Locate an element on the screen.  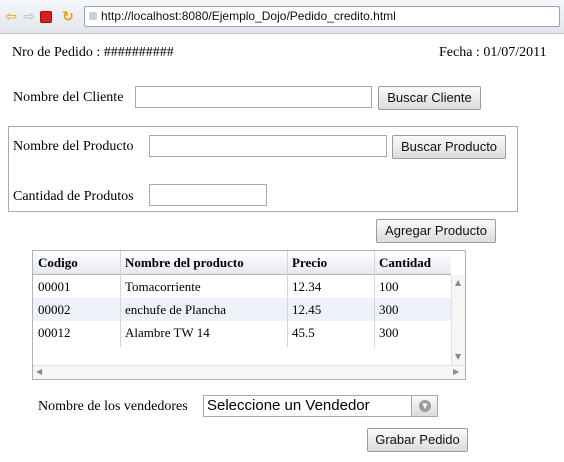
cell-codigo: 00001 is located at coordinates (54, 286).